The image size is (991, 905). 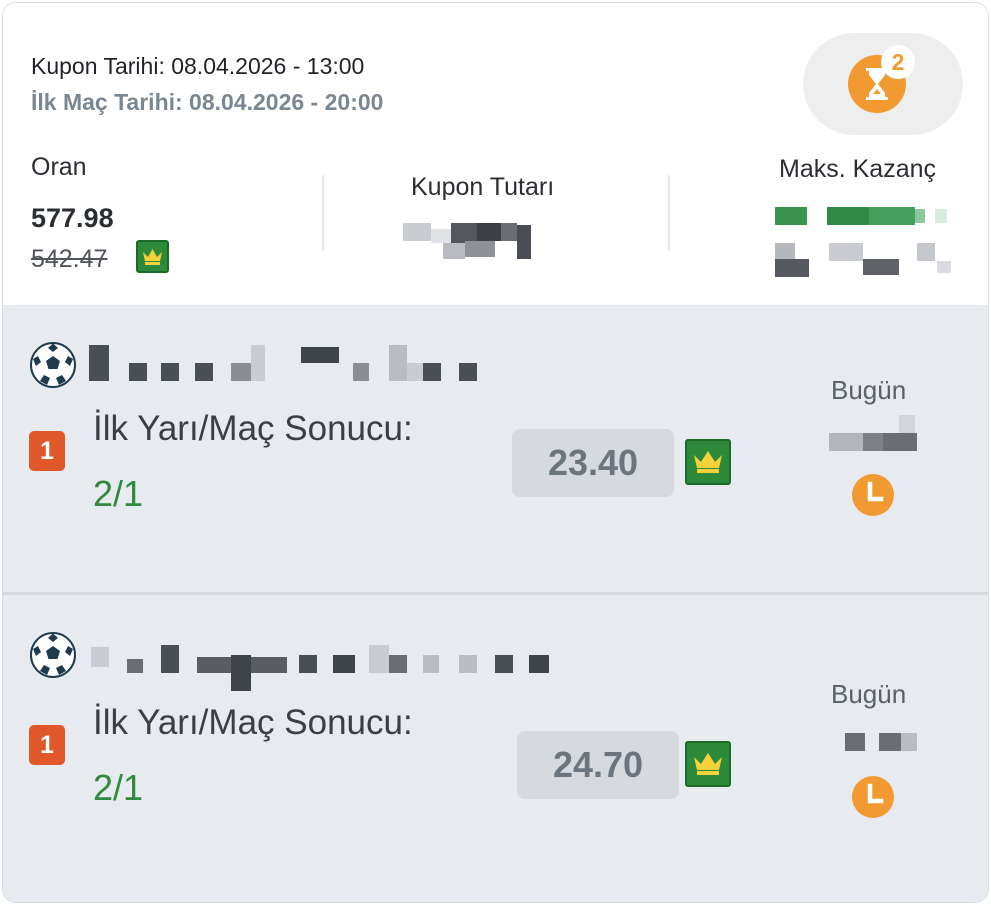 I want to click on odds-label: Oran, so click(x=59, y=167).